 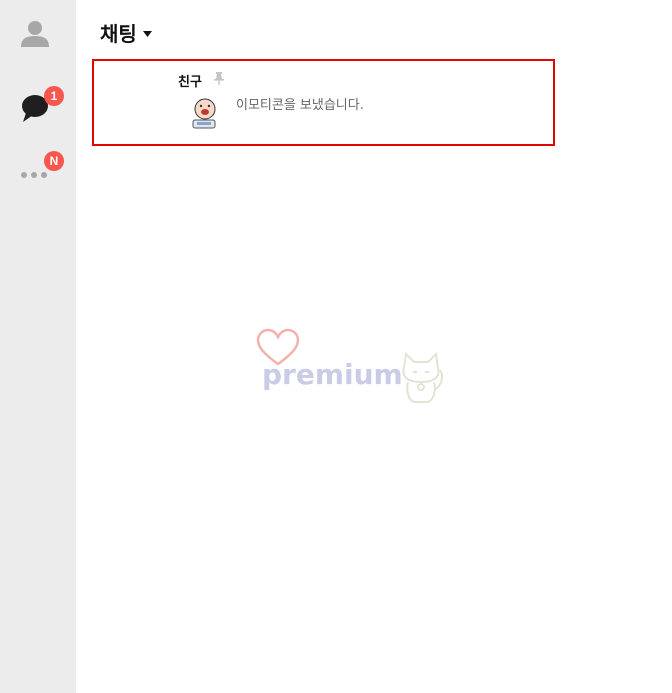 I want to click on cat-icon, so click(x=422, y=377).